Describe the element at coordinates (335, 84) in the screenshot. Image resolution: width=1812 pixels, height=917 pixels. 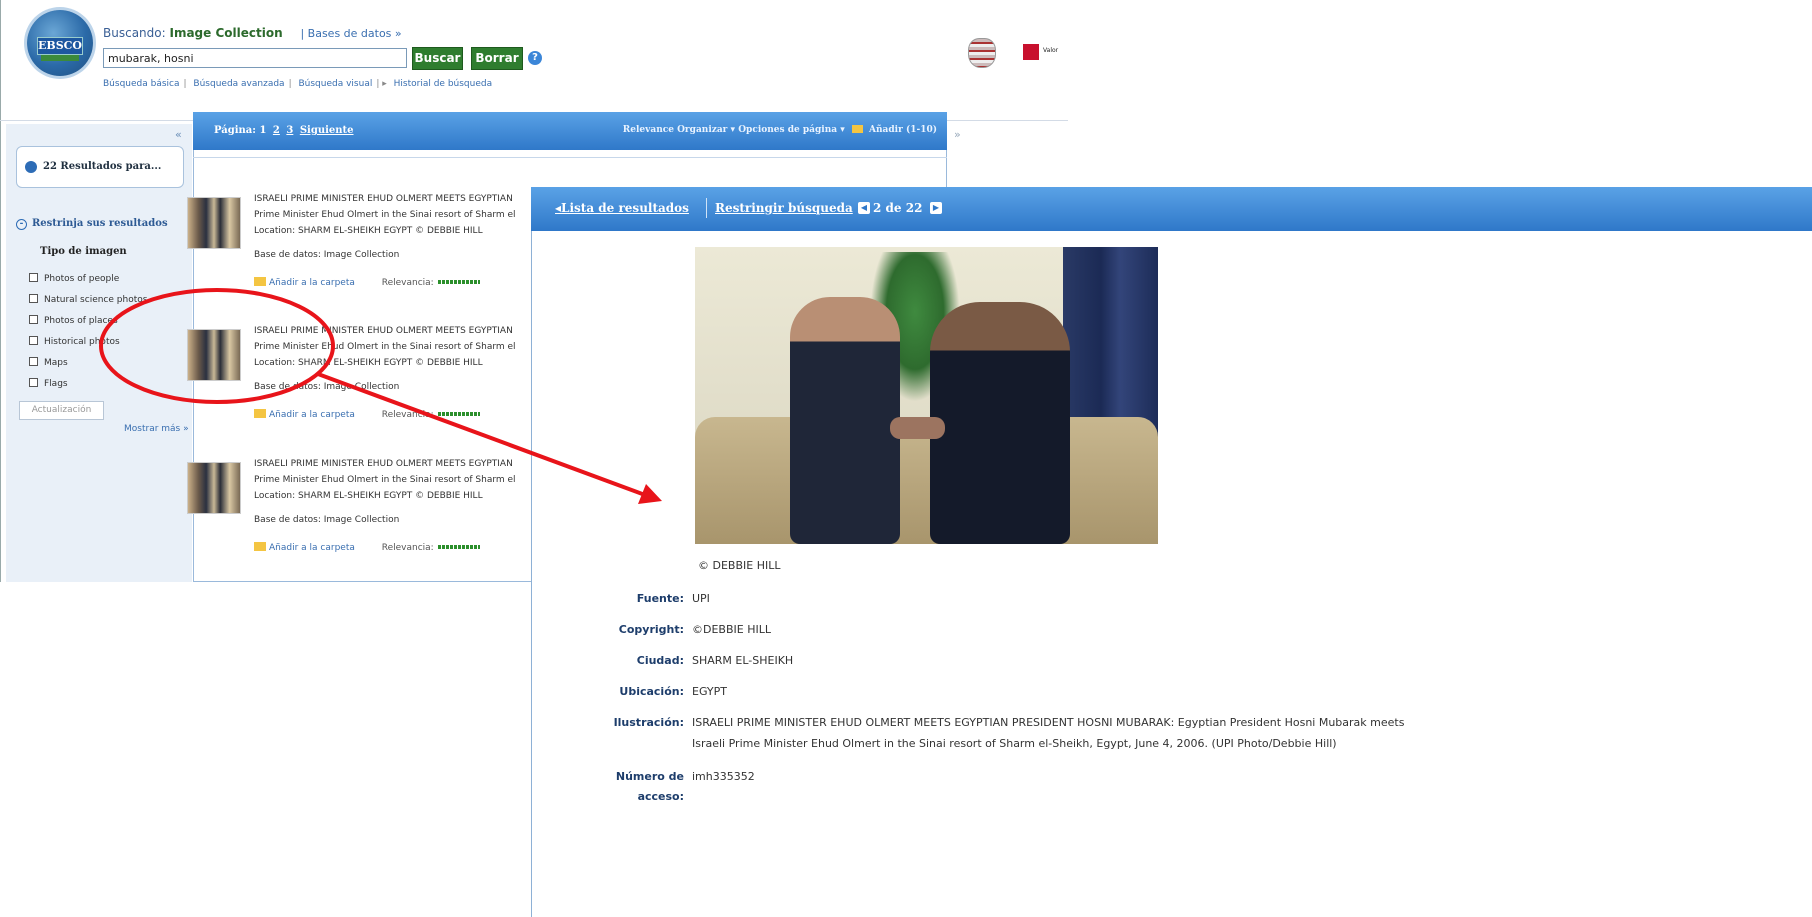
I see `visual-search-link: Búsqueda visual` at that location.